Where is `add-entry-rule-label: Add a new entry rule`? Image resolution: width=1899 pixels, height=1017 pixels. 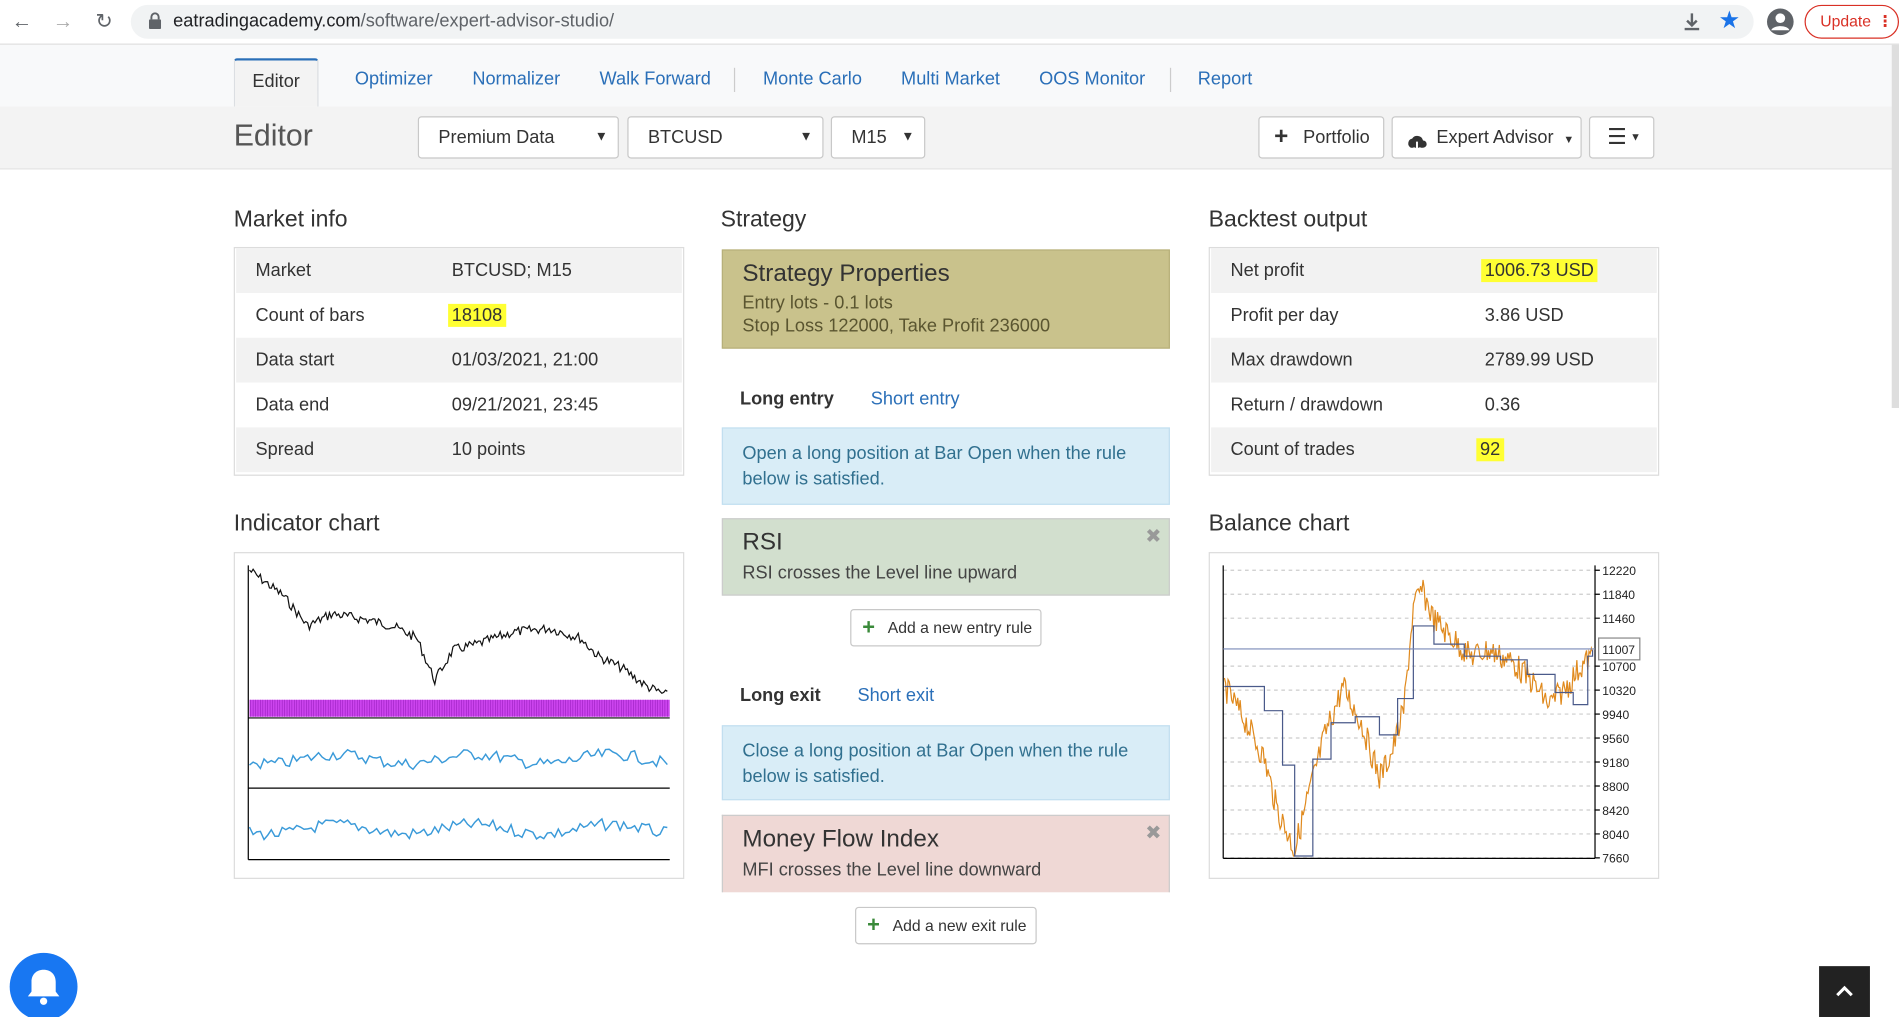 add-entry-rule-label: Add a new entry rule is located at coordinates (960, 627).